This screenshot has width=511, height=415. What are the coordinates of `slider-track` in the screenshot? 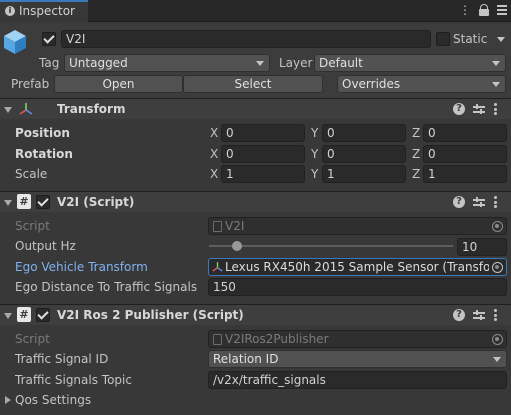 It's located at (331, 246).